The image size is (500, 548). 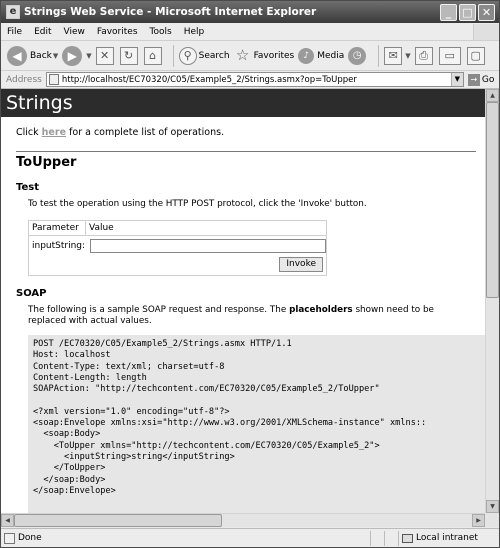 What do you see at coordinates (274, 55) in the screenshot?
I see `favorites-label: Favorites` at bounding box center [274, 55].